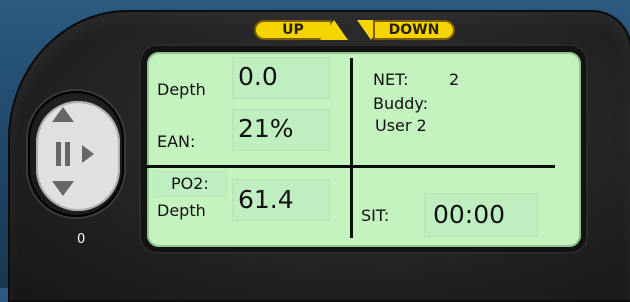 The image size is (630, 302). Describe the element at coordinates (63, 114) in the screenshot. I see `up-triangle-icon` at that location.